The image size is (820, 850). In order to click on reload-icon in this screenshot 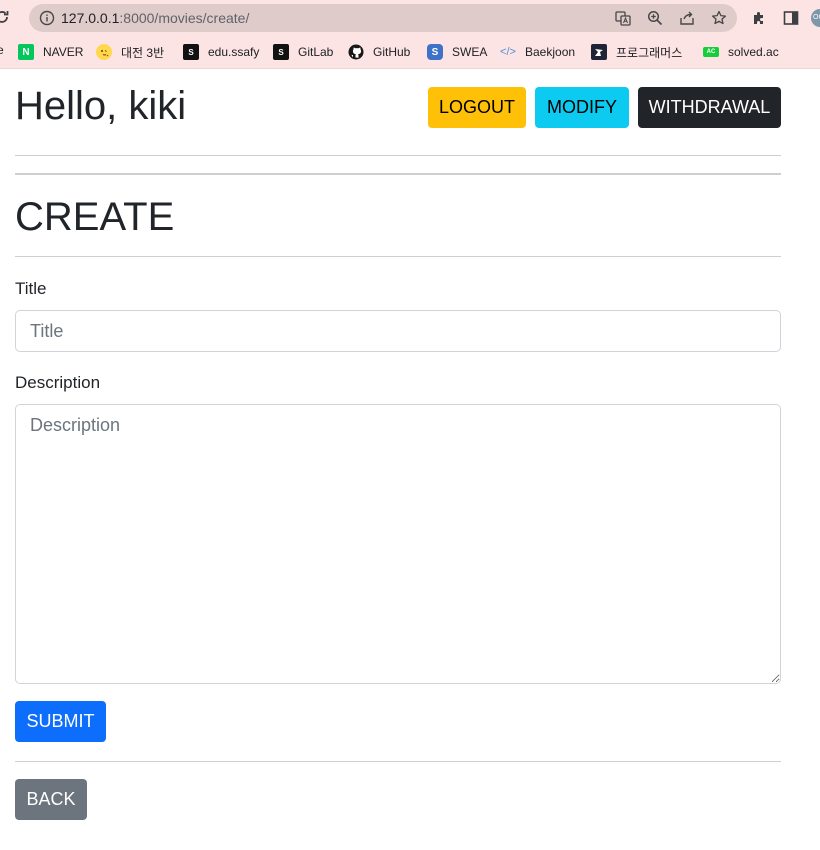, I will do `click(5, 17)`.